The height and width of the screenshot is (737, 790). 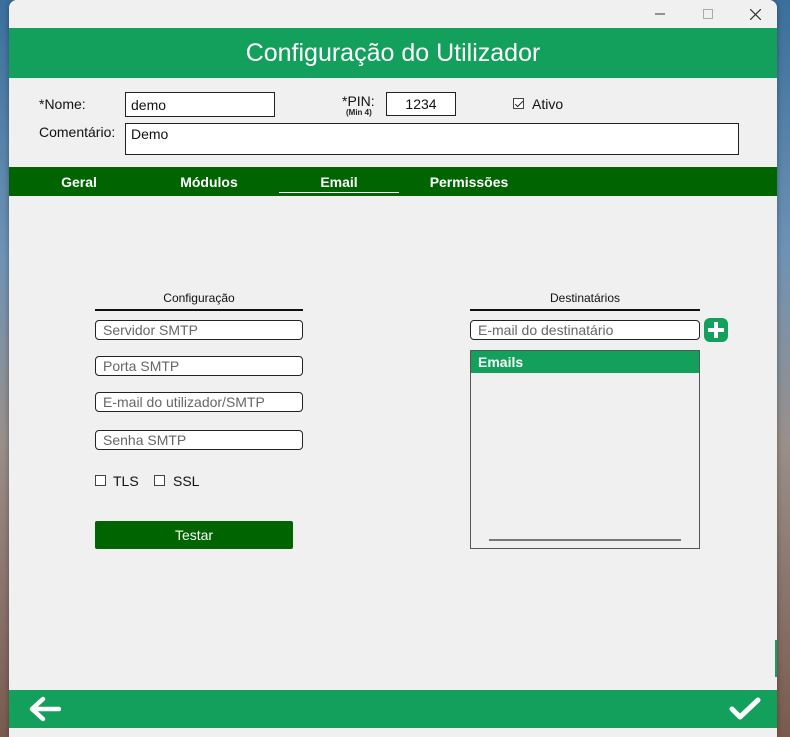 I want to click on recipients-section-title: Destinatários, so click(x=585, y=298).